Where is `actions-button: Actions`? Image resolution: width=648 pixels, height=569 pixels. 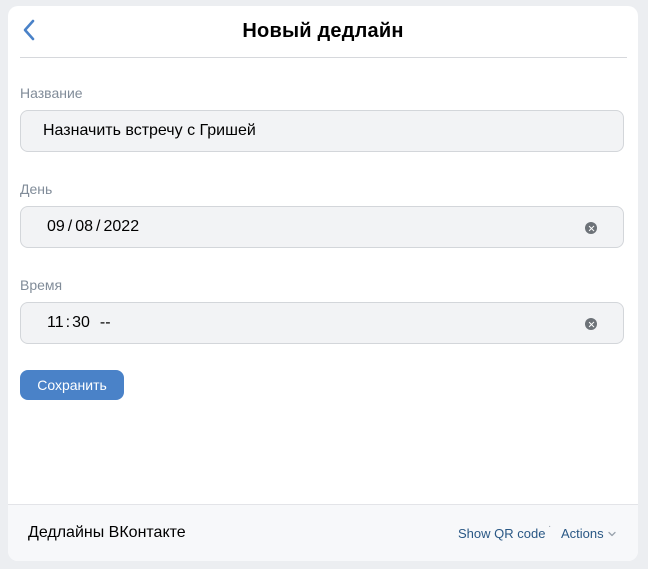 actions-button: Actions is located at coordinates (588, 533).